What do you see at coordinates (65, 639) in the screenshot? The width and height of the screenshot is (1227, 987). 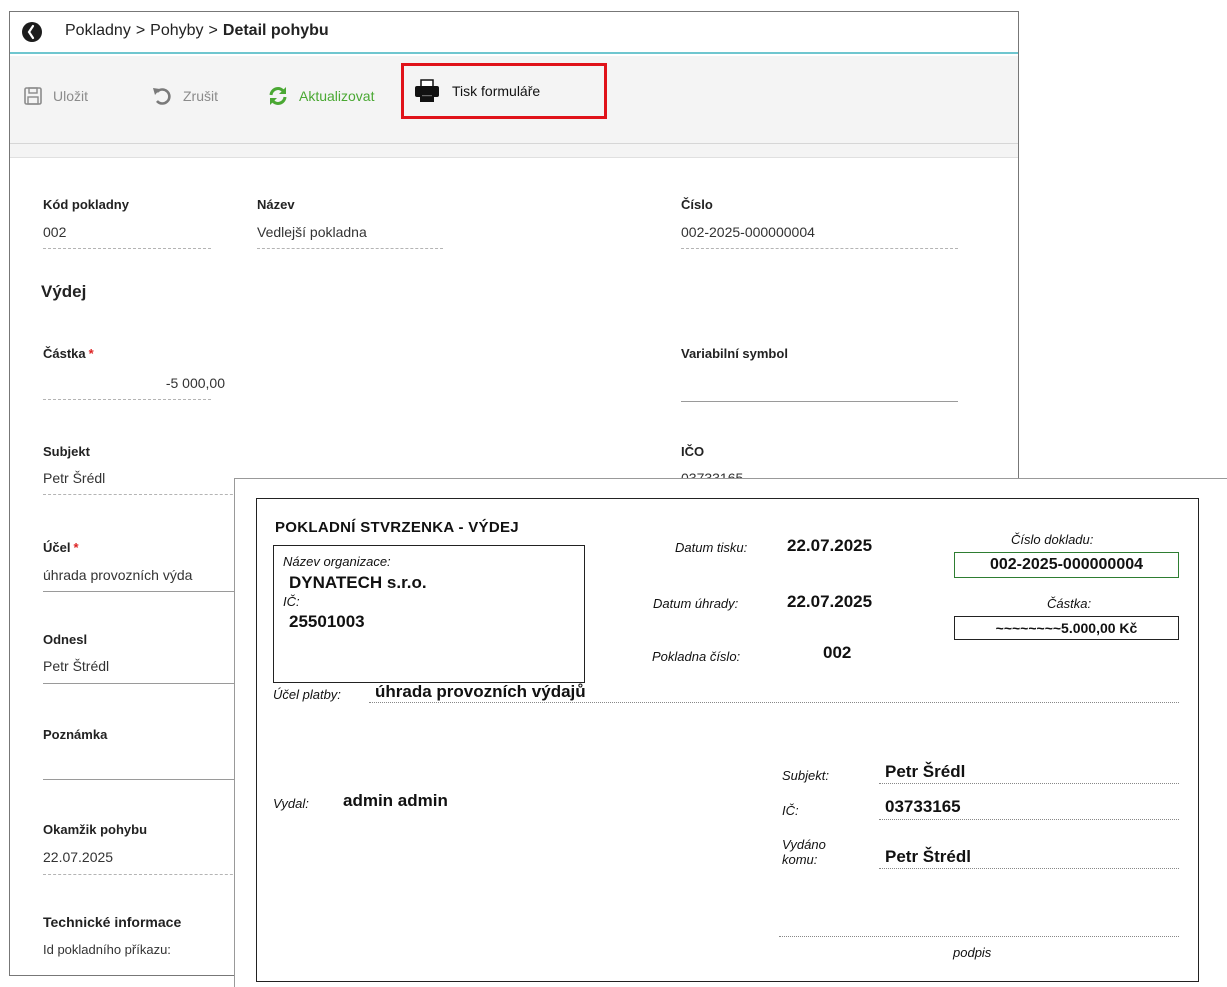 I see `odnesl-label: Odnesl` at bounding box center [65, 639].